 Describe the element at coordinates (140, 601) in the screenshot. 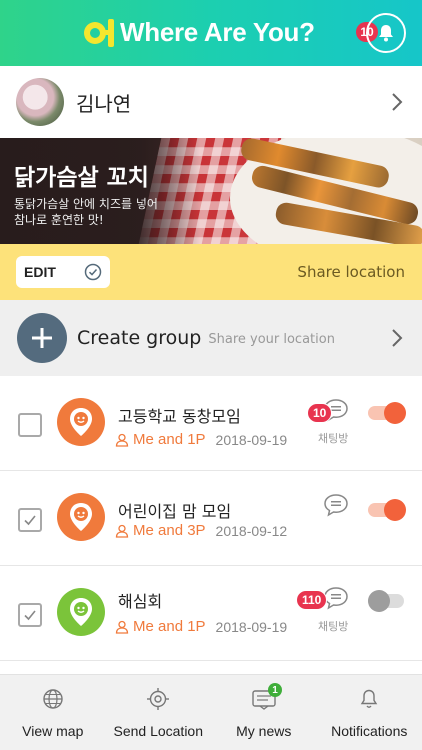

I see `group-name: 해심회` at that location.